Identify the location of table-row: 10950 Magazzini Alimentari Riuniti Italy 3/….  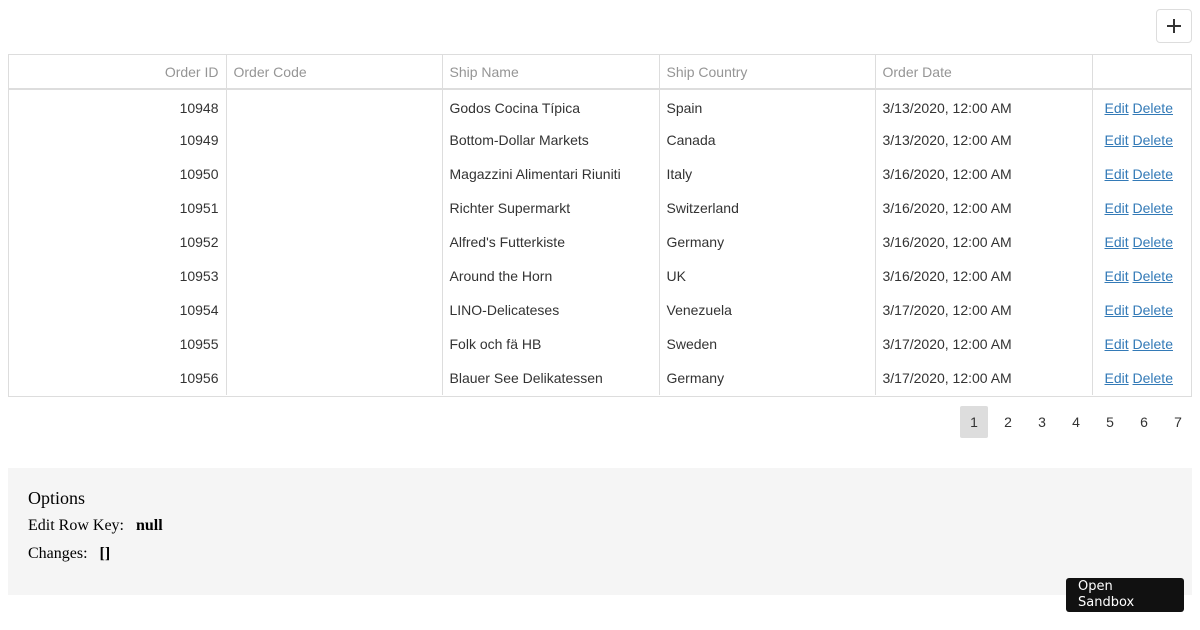
(600, 174).